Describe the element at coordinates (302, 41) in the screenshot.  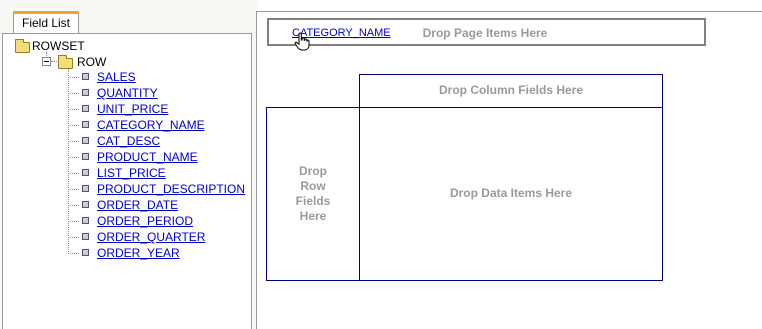
I see `hand-pointer-icon` at that location.